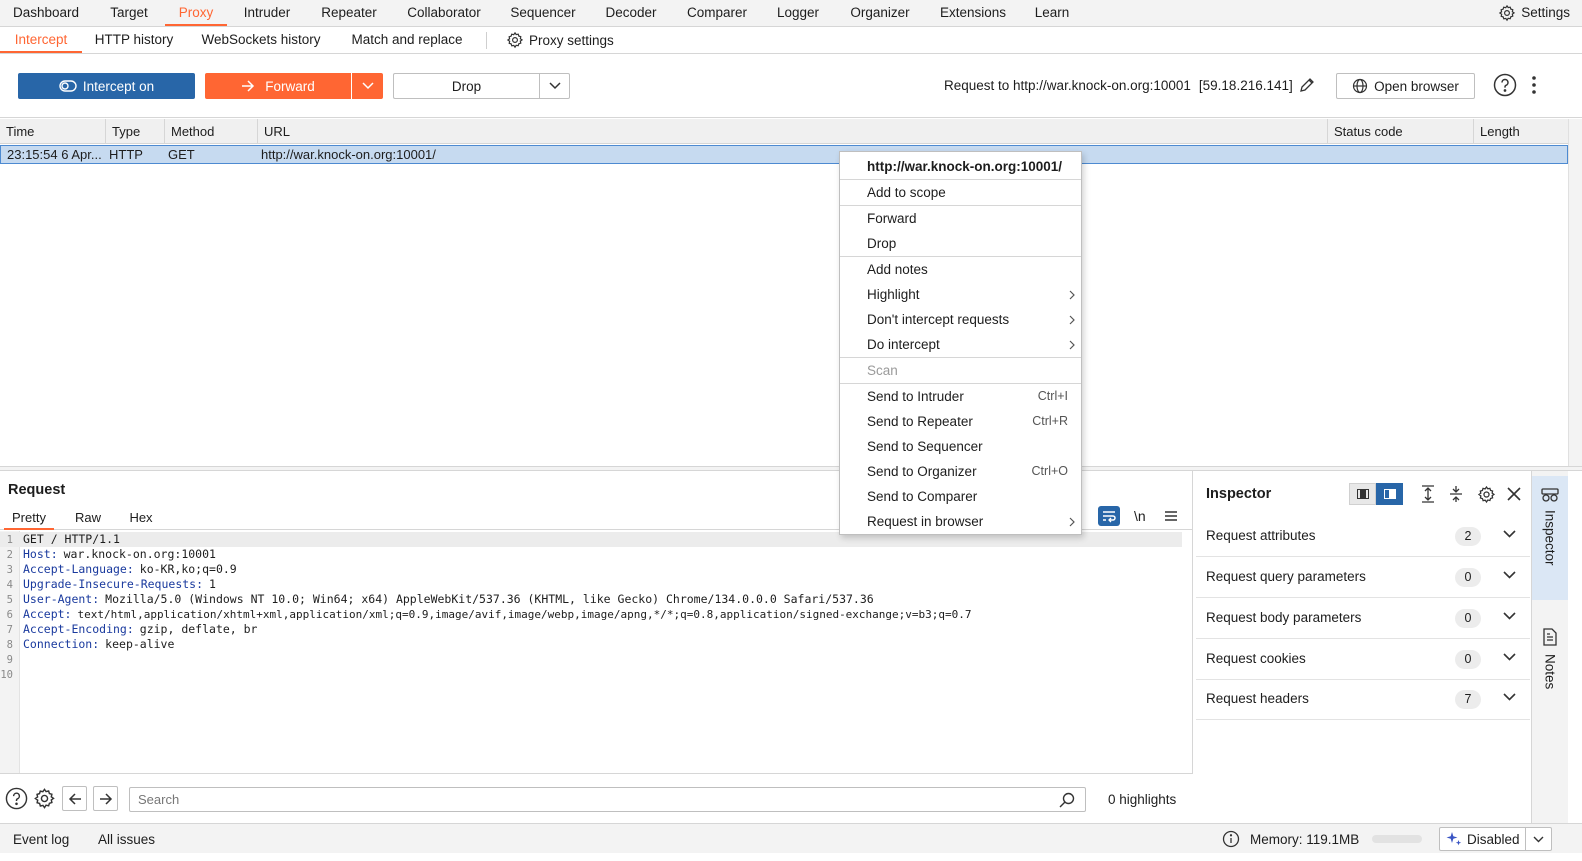 The image size is (1582, 861). Describe the element at coordinates (543, 13) in the screenshot. I see `tab-sequencer: Sequencer` at that location.